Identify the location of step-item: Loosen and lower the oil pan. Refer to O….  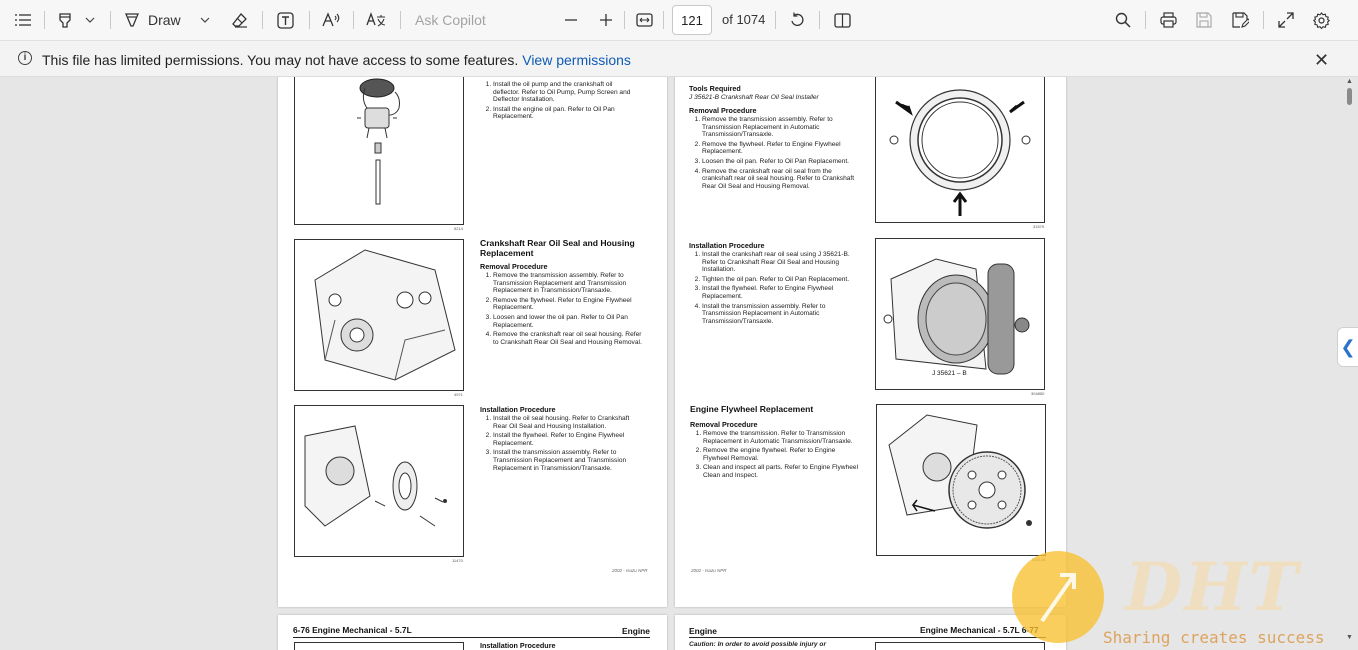
(569, 321).